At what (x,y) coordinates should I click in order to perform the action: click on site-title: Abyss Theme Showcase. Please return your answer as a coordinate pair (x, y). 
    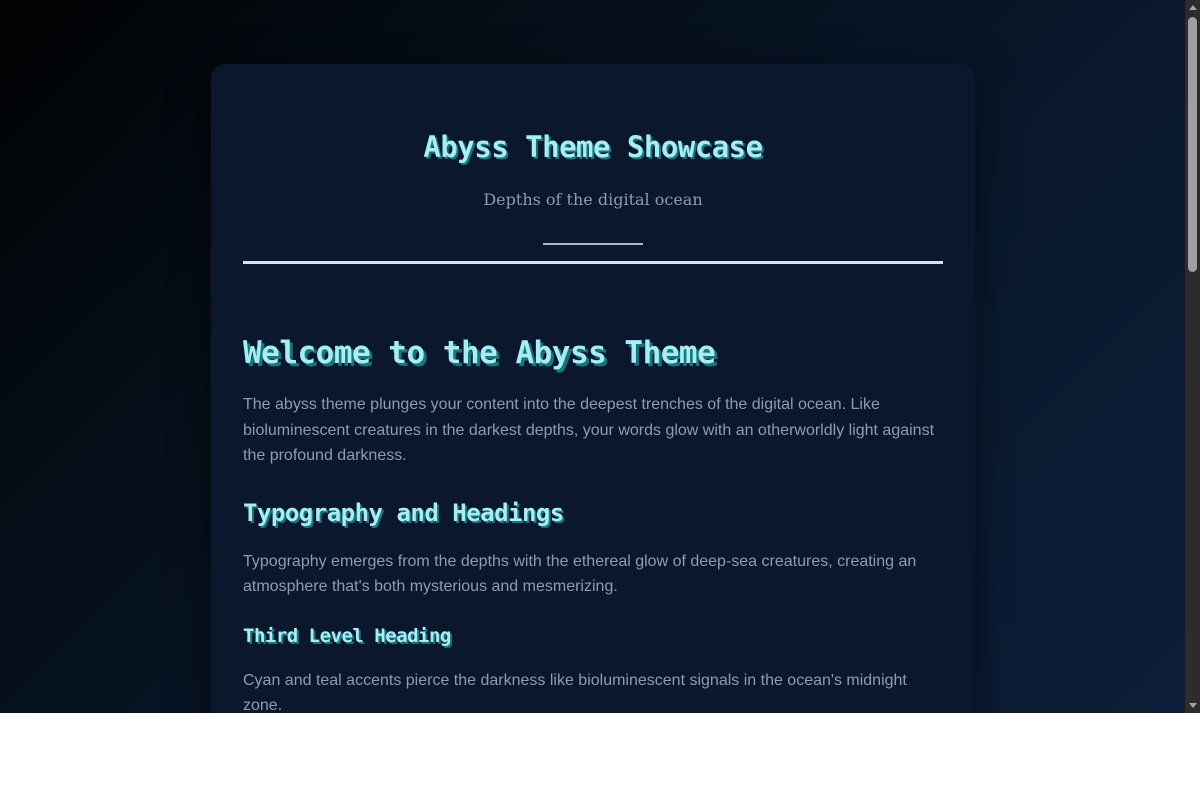
    Looking at the image, I should click on (593, 147).